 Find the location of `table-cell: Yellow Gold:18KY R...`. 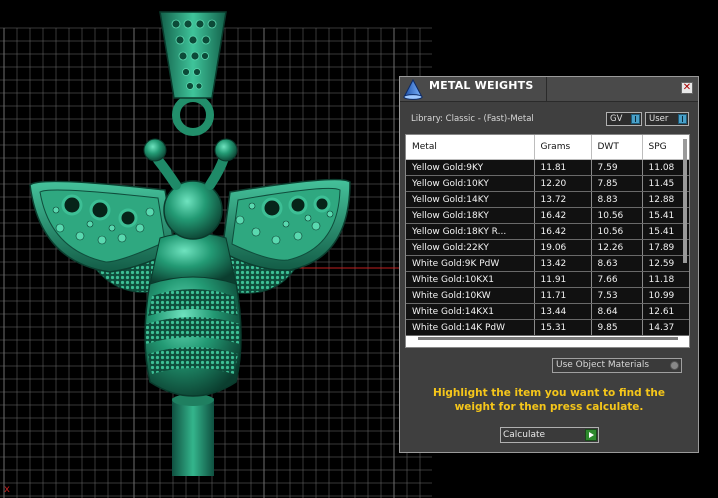

table-cell: Yellow Gold:18KY R... is located at coordinates (470, 231).